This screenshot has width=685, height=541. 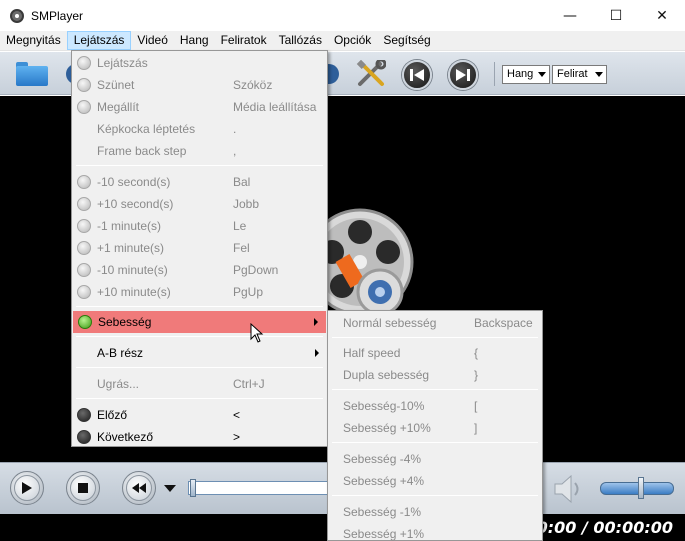 I want to click on audio-track-dropdown: Hang, so click(x=526, y=74).